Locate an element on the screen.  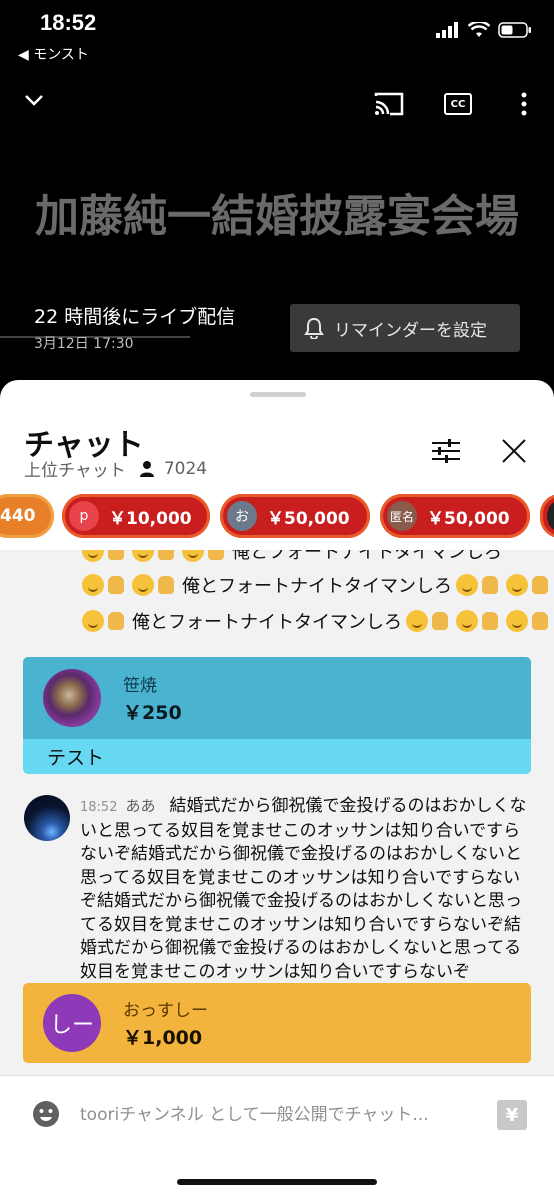
superchat-card: しー おっすしー ￥1,000 is located at coordinates (277, 1023).